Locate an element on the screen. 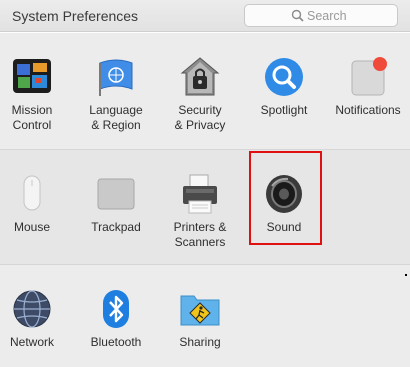 The image size is (410, 367). pane-label: Notifications is located at coordinates (368, 110).